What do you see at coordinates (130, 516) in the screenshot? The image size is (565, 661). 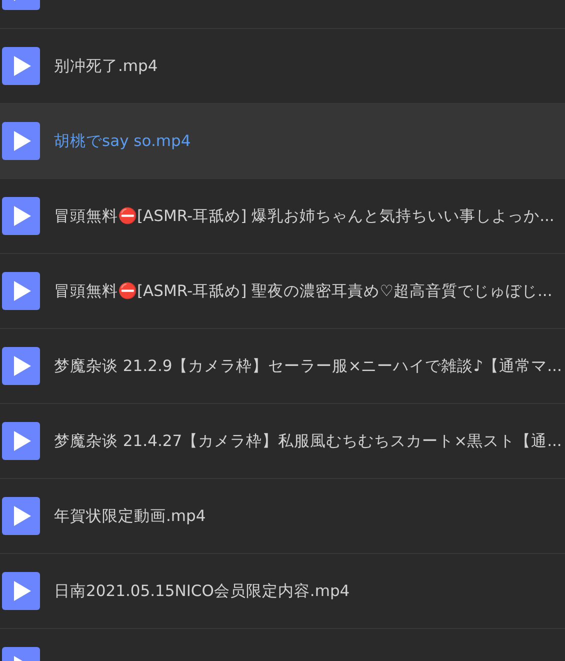 I see `file-name: 年賀状限定動画.mp4` at bounding box center [130, 516].